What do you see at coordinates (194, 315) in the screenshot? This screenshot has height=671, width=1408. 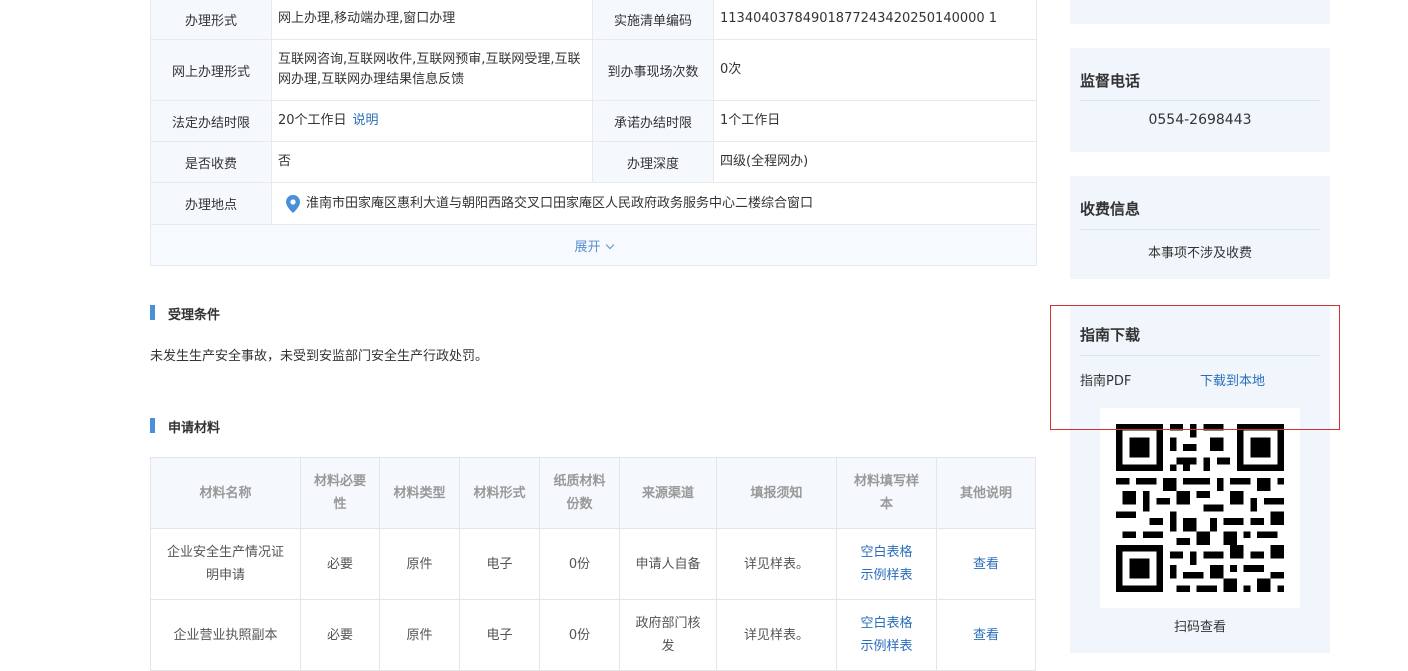 I see `conditions-title-text: 受理条件` at bounding box center [194, 315].